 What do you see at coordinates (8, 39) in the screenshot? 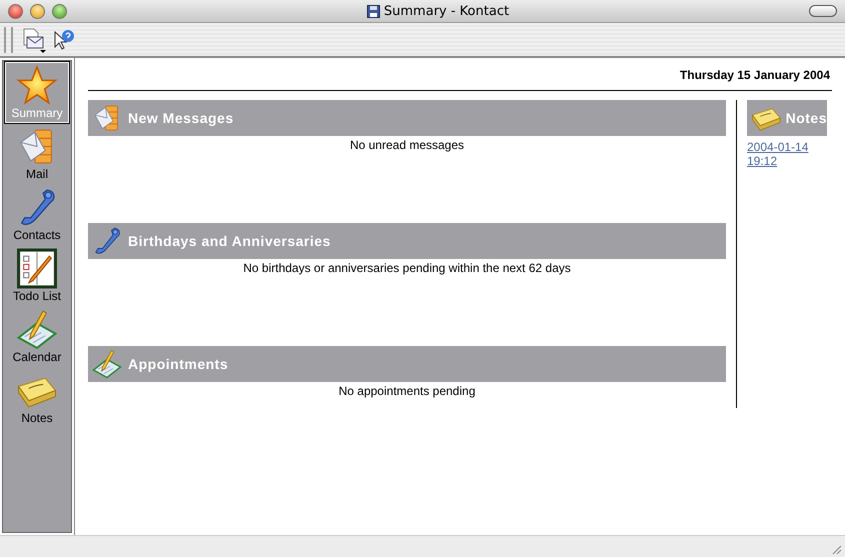
I see `toolbar-handle` at bounding box center [8, 39].